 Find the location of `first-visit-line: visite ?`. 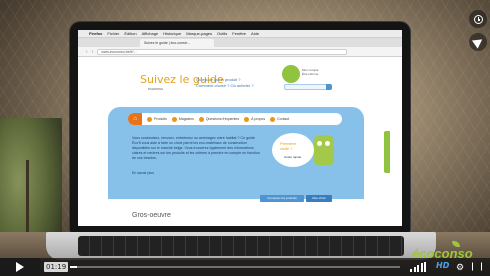

first-visit-line: visite ? is located at coordinates (286, 148).